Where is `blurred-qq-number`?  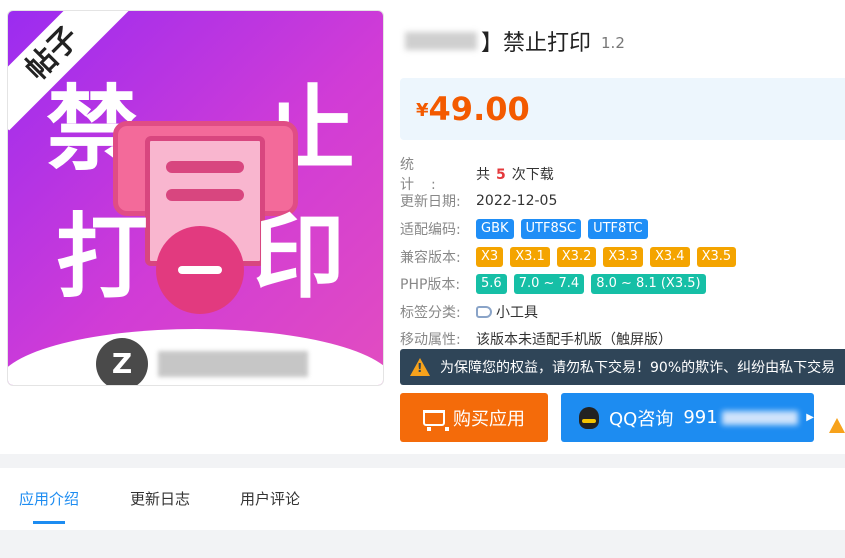 blurred-qq-number is located at coordinates (760, 417).